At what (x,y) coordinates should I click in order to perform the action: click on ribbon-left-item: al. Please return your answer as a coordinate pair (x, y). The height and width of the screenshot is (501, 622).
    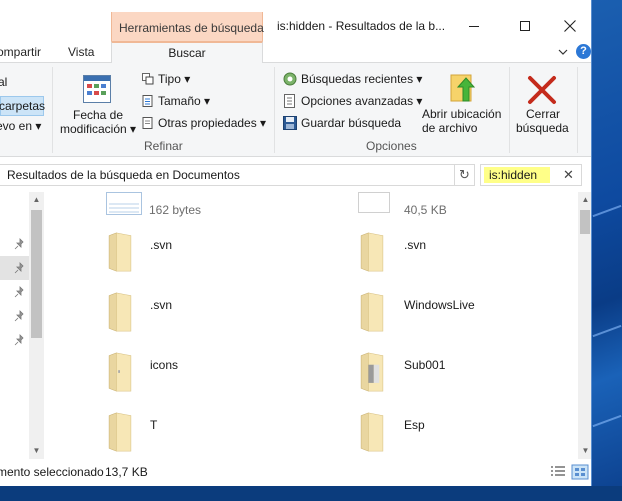
    Looking at the image, I should click on (3, 82).